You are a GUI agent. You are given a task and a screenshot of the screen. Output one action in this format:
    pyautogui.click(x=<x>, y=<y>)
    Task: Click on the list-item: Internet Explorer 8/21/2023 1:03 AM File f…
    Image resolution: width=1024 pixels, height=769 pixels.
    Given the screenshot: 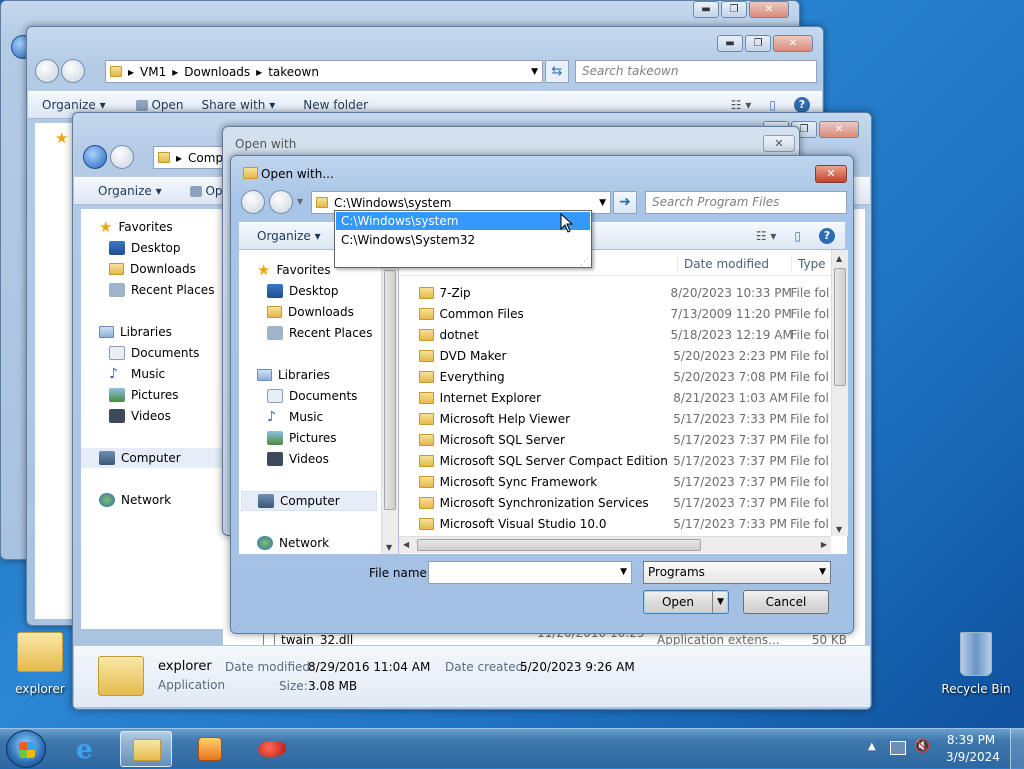 What is the action you would take?
    pyautogui.click(x=614, y=397)
    